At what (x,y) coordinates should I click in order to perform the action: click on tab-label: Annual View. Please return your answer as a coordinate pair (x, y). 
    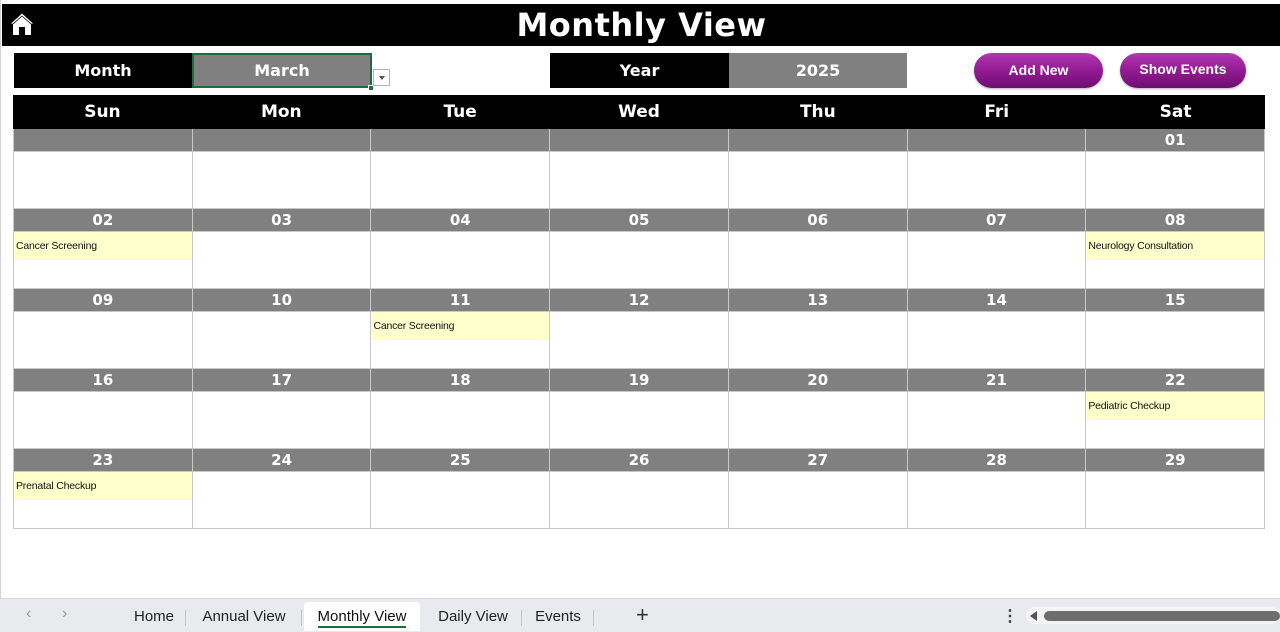
    Looking at the image, I should click on (244, 616).